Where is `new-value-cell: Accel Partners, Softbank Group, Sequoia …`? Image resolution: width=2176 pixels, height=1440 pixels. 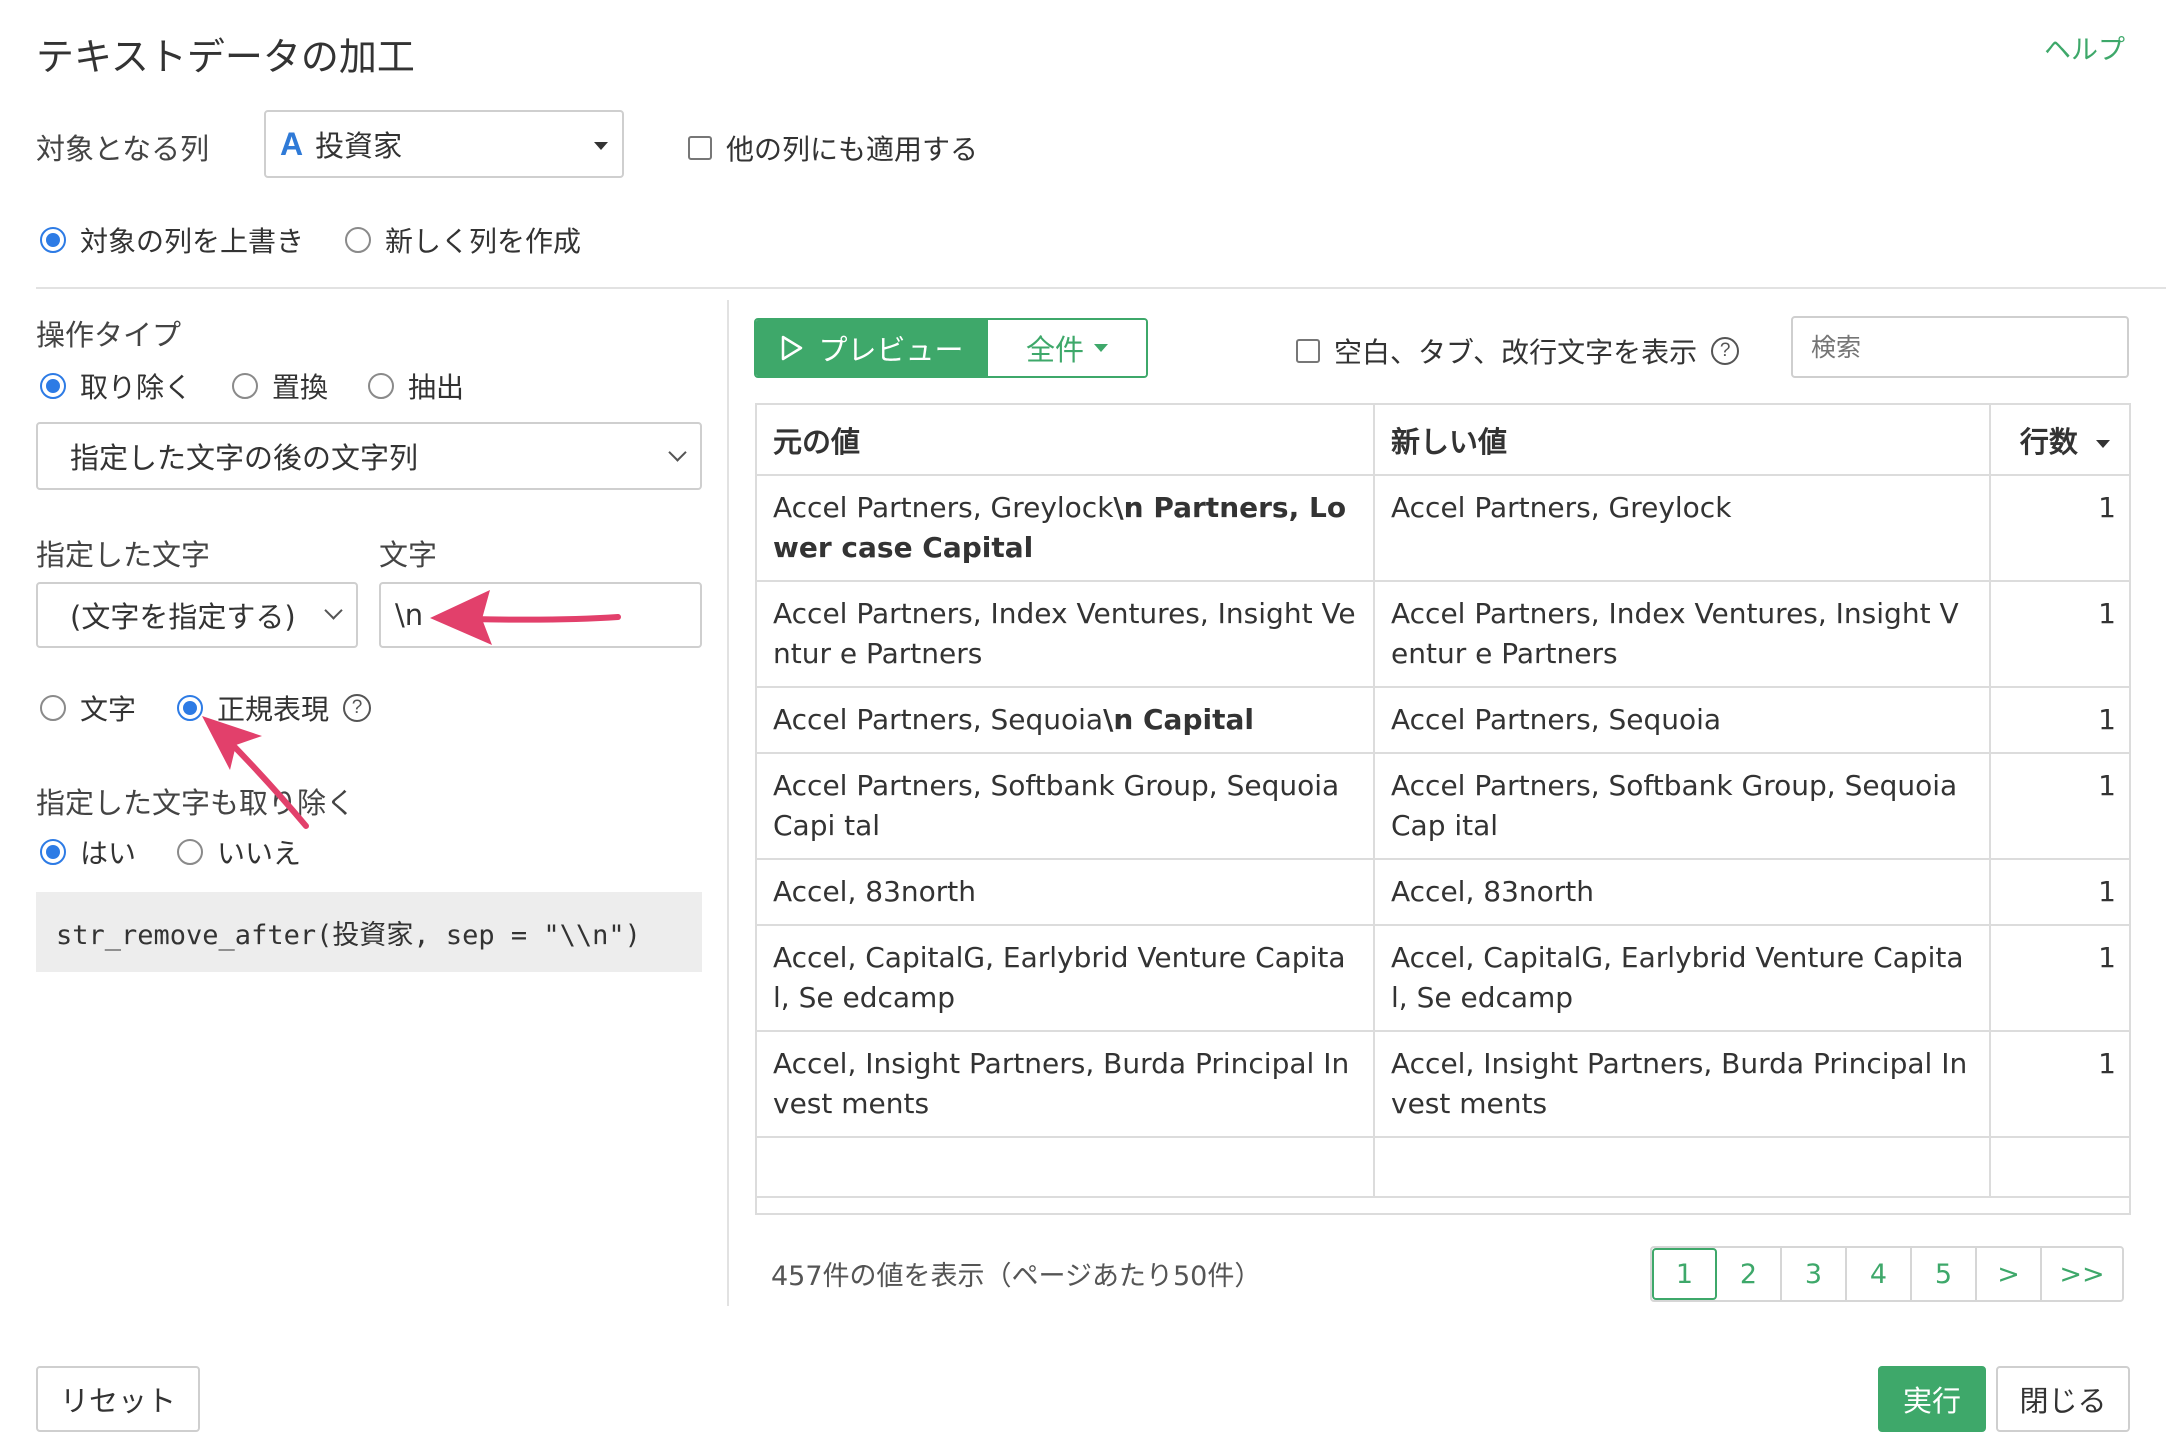 new-value-cell: Accel Partners, Softbank Group, Sequoia … is located at coordinates (1682, 806).